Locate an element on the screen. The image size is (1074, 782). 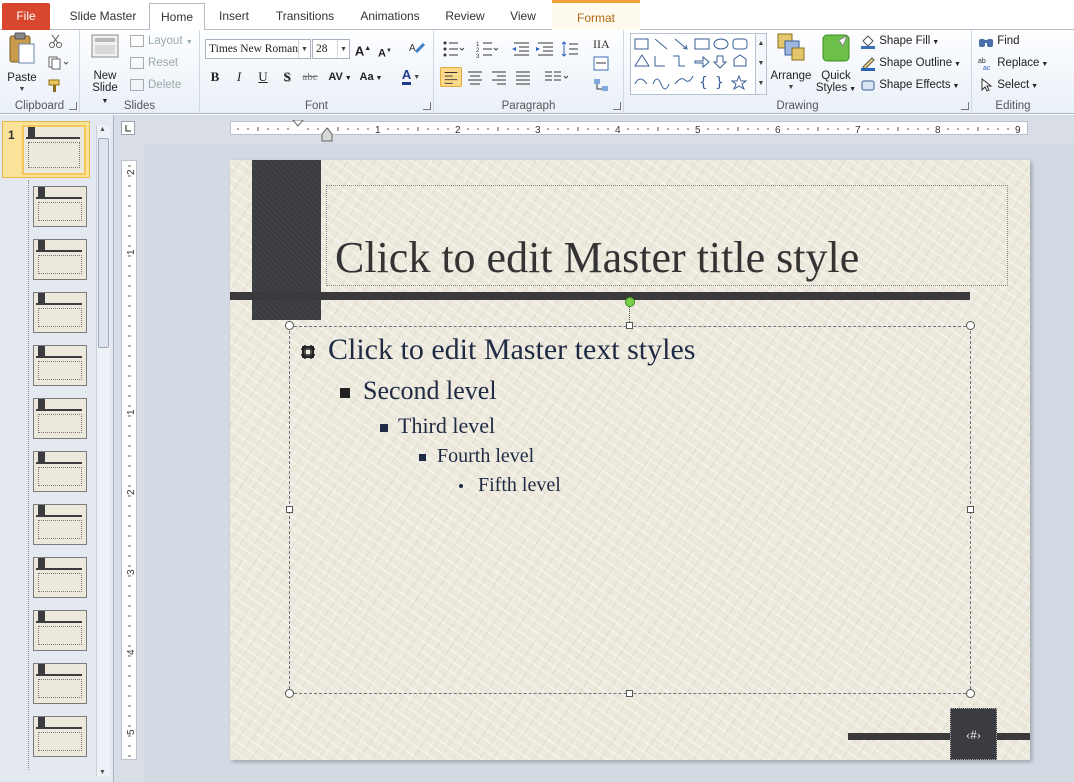
resize-handle-top-right is located at coordinates (970, 325).